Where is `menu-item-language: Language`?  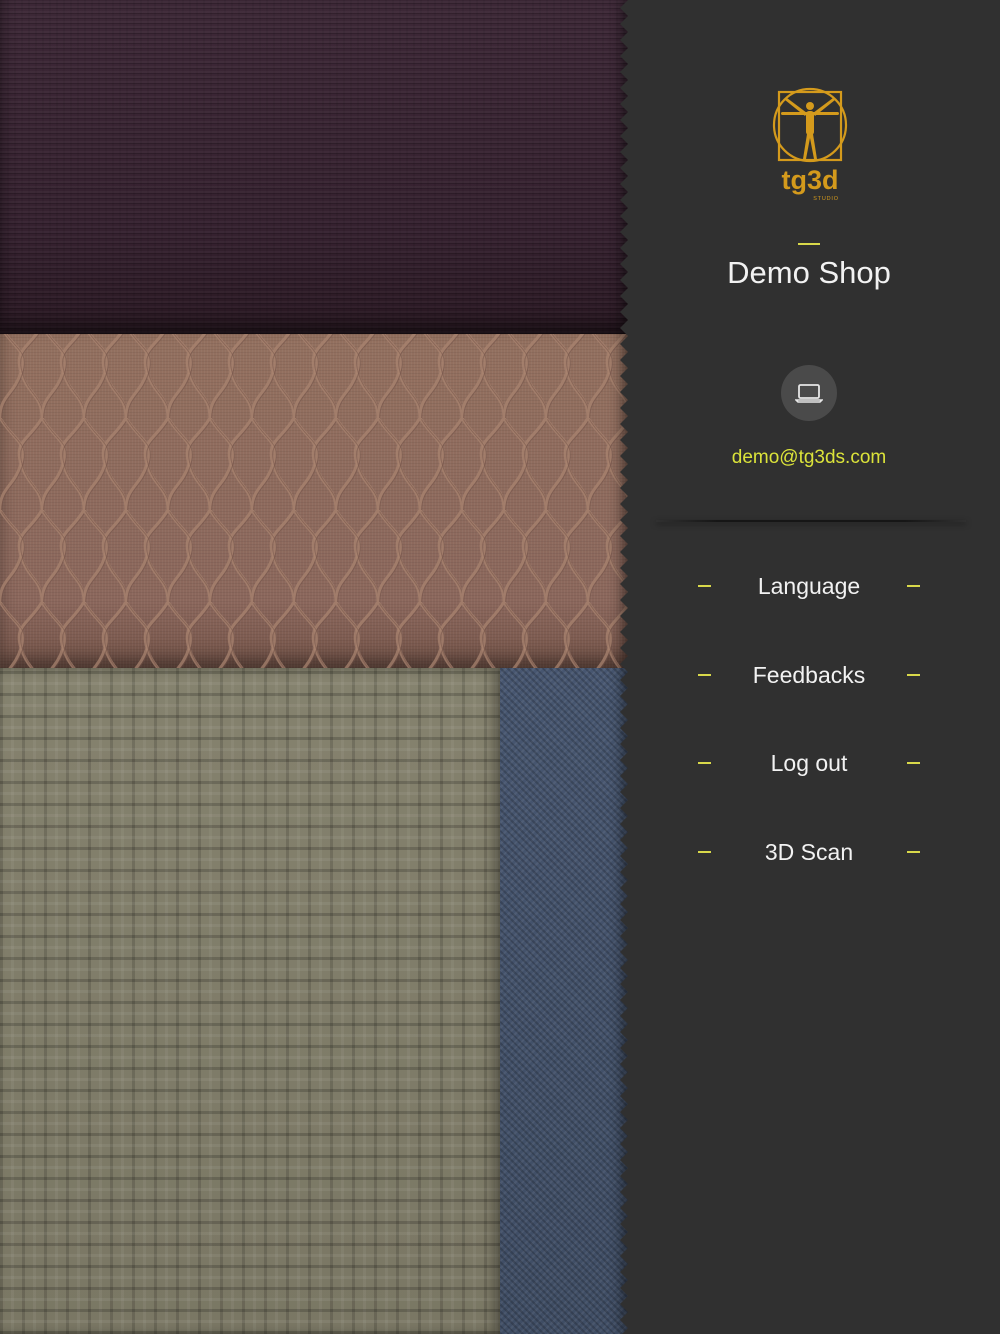
menu-item-language: Language is located at coordinates (809, 586).